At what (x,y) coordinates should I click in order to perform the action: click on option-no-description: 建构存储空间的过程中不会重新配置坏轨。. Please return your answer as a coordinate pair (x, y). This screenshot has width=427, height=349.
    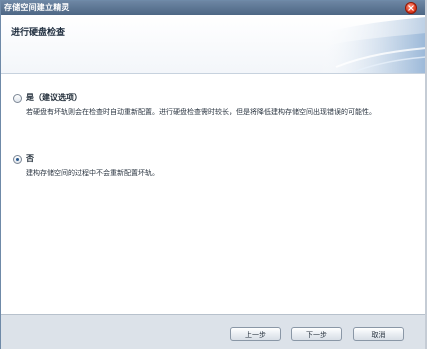
    Looking at the image, I should click on (92, 173).